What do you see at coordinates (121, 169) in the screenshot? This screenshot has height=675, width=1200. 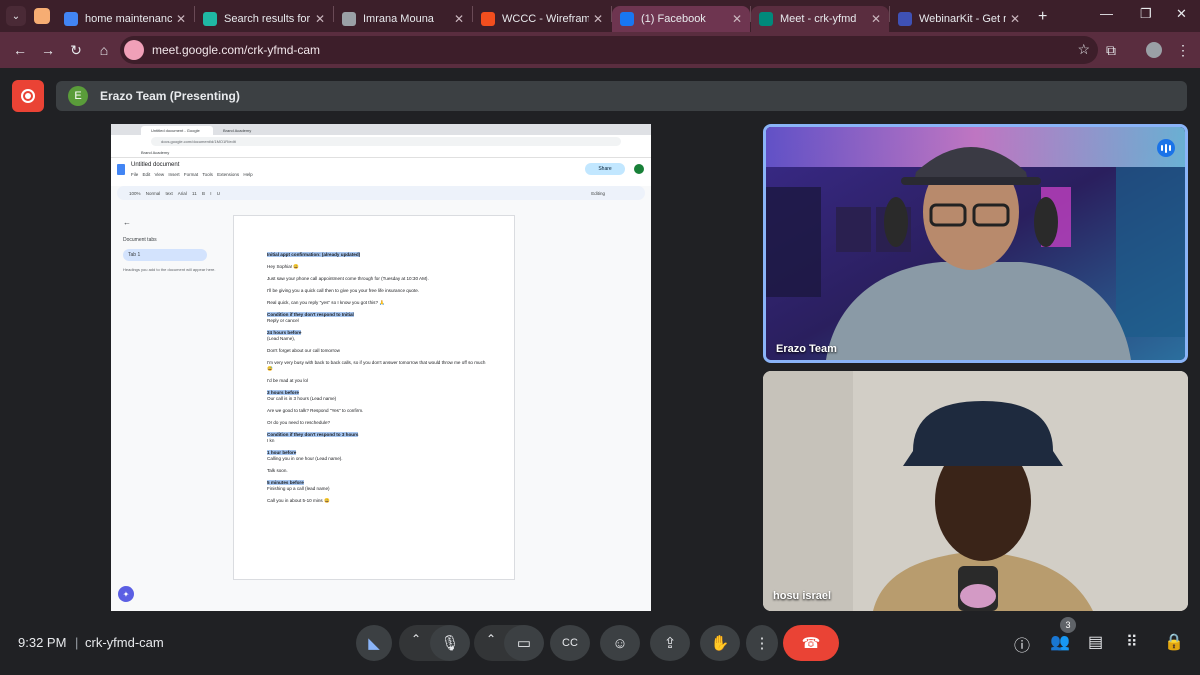 I see `docs-icon` at bounding box center [121, 169].